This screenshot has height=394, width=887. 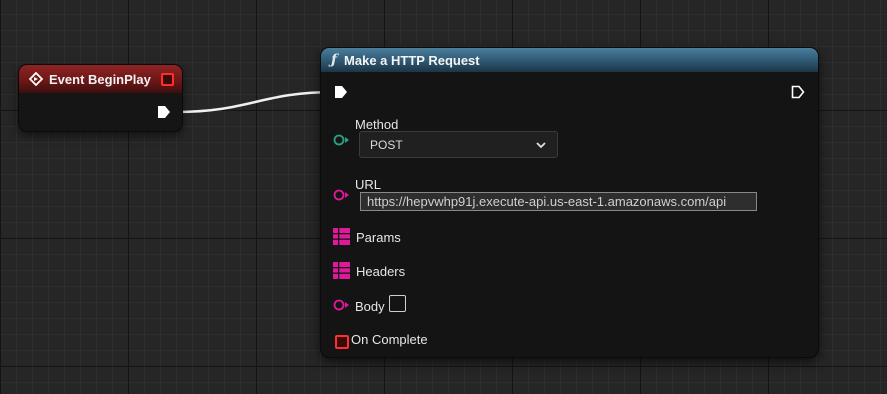 I want to click on event-node-title: Event BeginPlay, so click(x=100, y=79).